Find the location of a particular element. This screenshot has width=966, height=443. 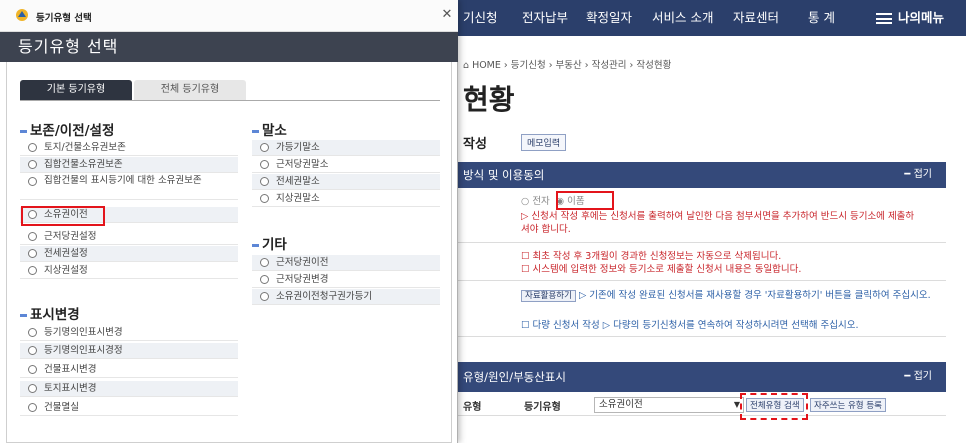

modal-titlebar: 등기유형 선택 ✕ is located at coordinates (229, 16).